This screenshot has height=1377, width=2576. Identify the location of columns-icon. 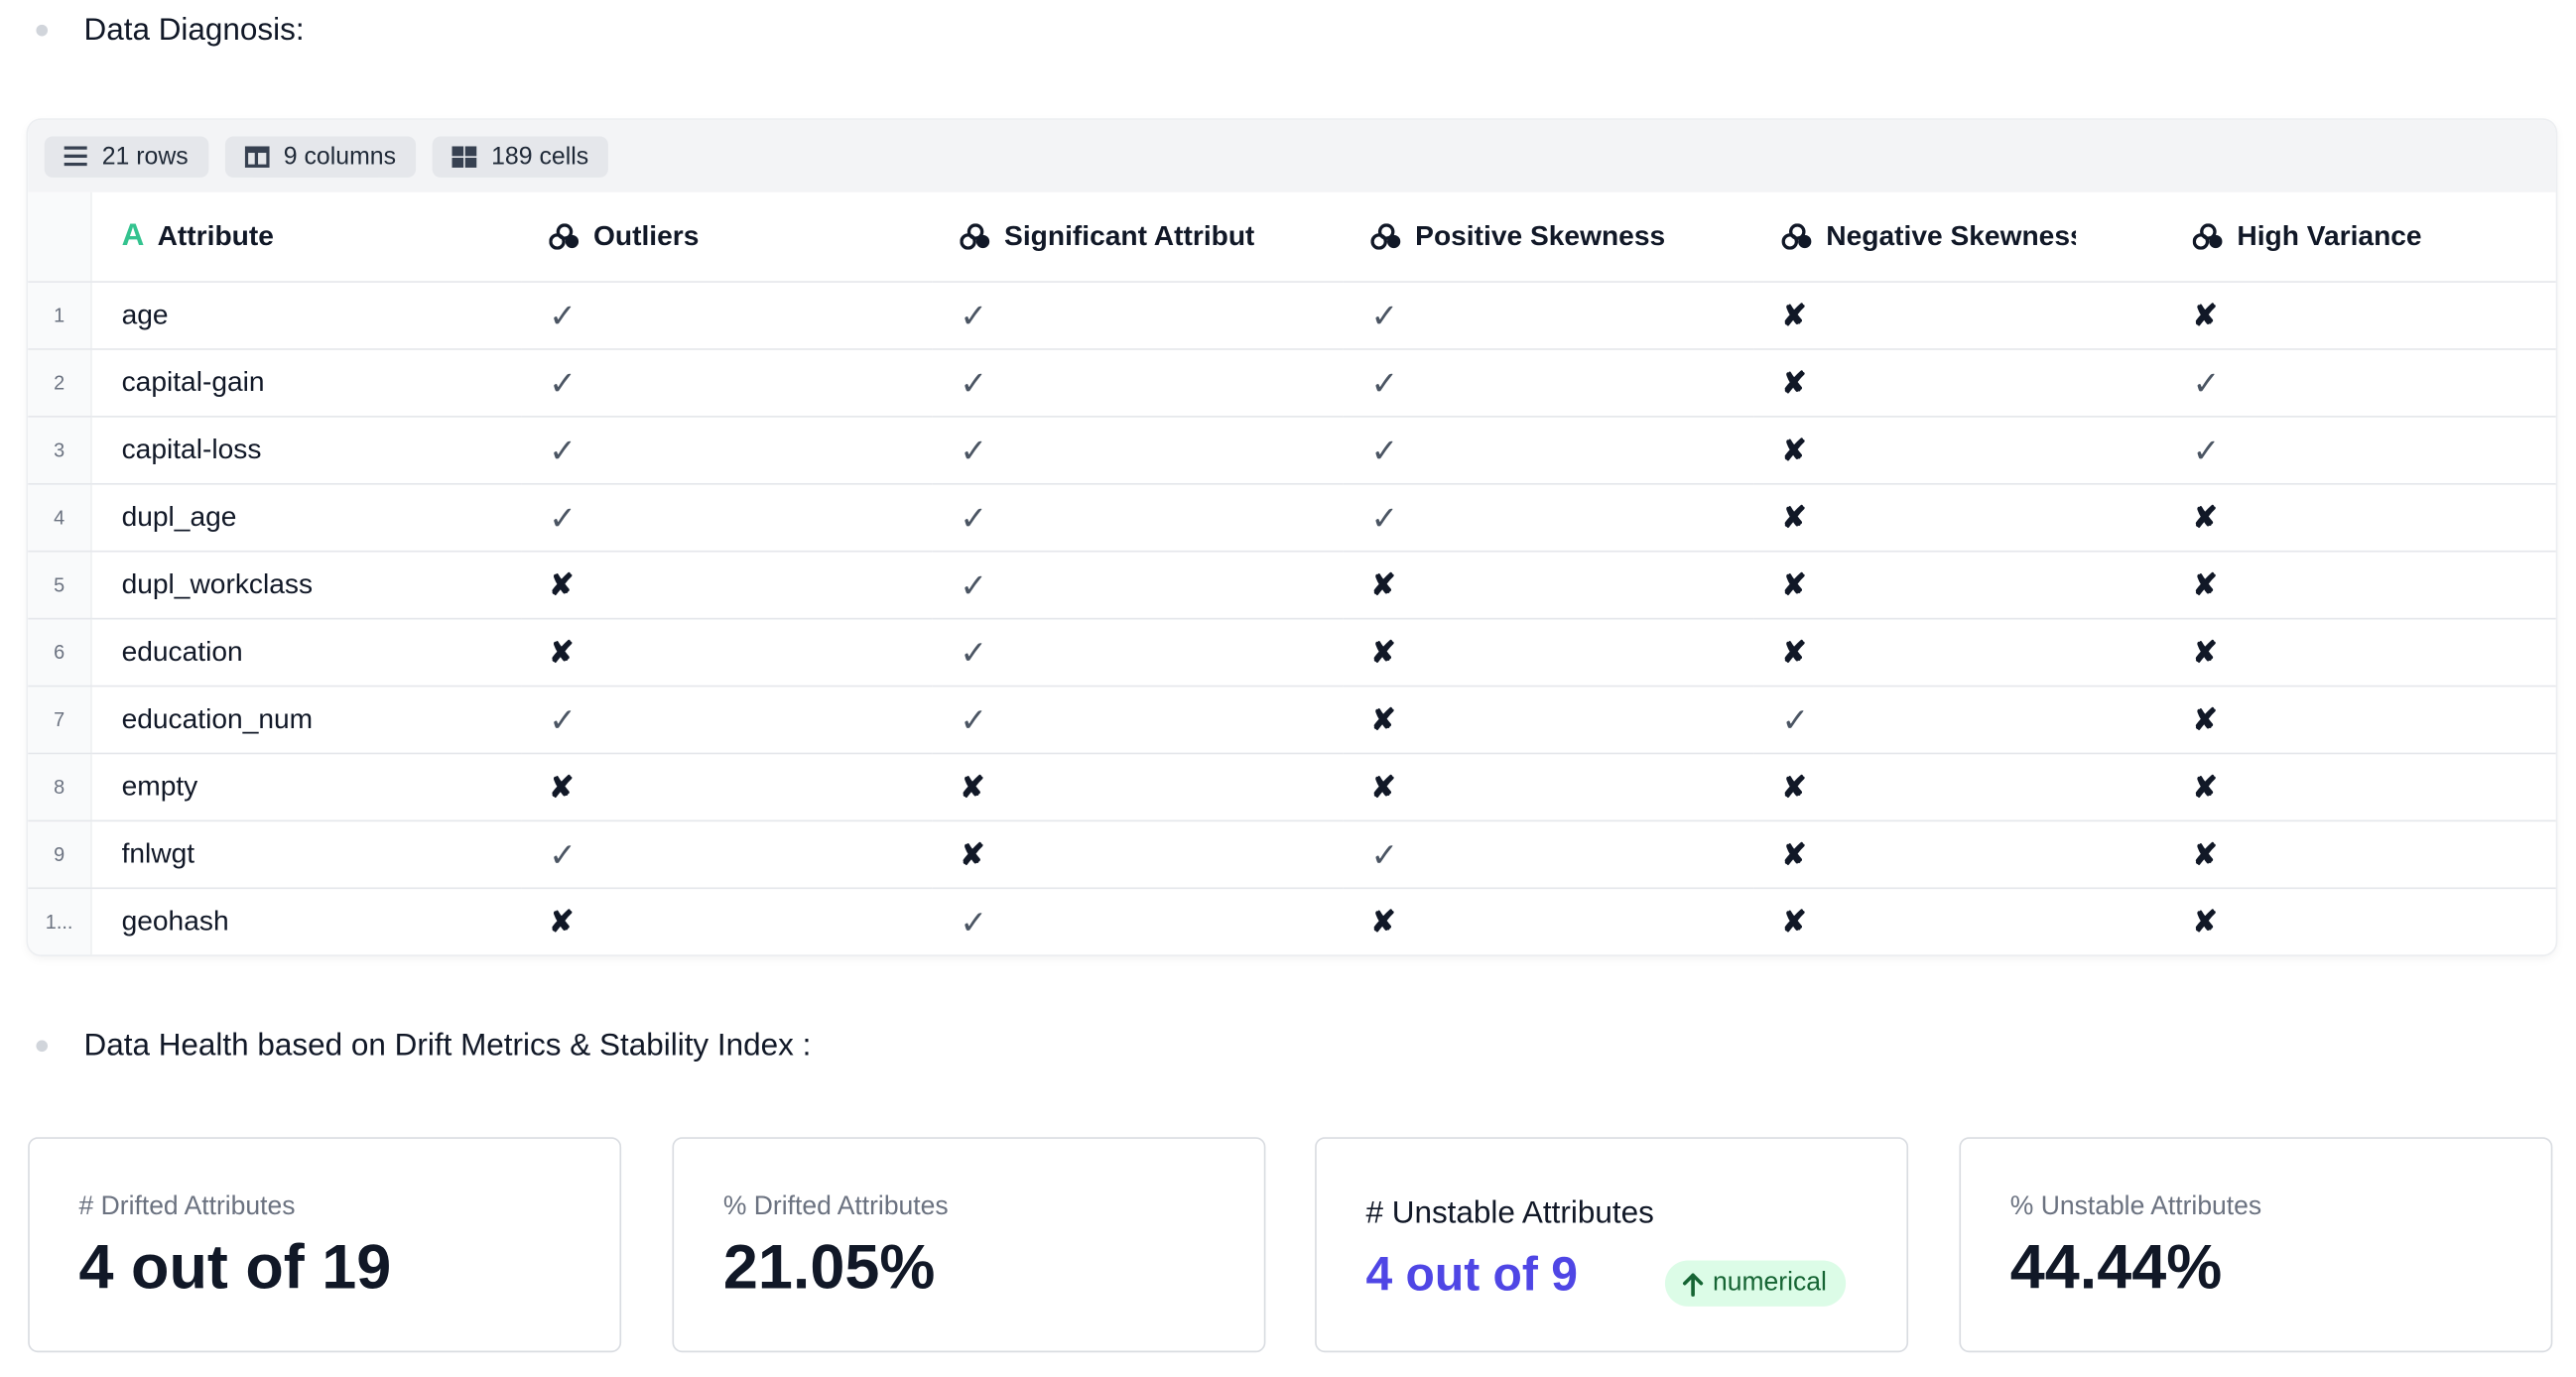
(257, 157).